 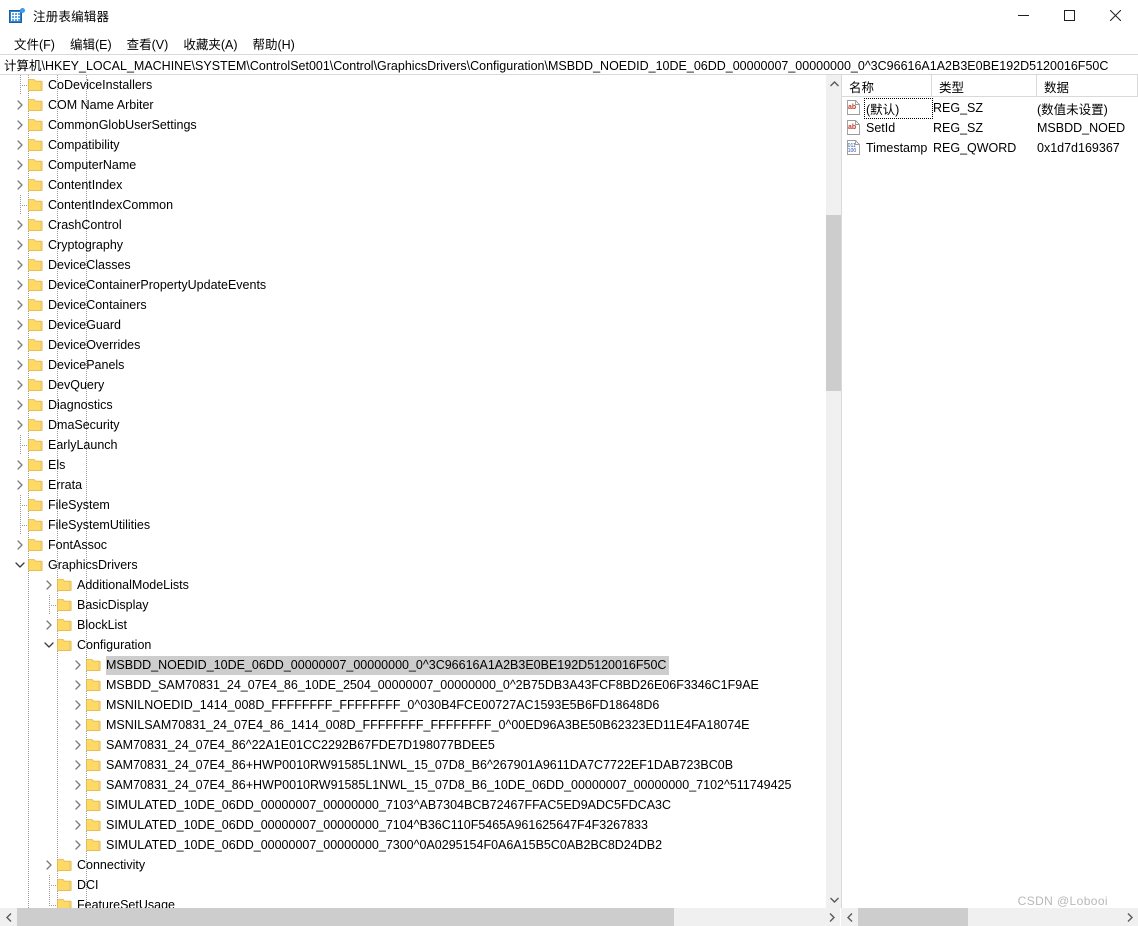 What do you see at coordinates (887, 85) in the screenshot?
I see `column-header-name: 名称` at bounding box center [887, 85].